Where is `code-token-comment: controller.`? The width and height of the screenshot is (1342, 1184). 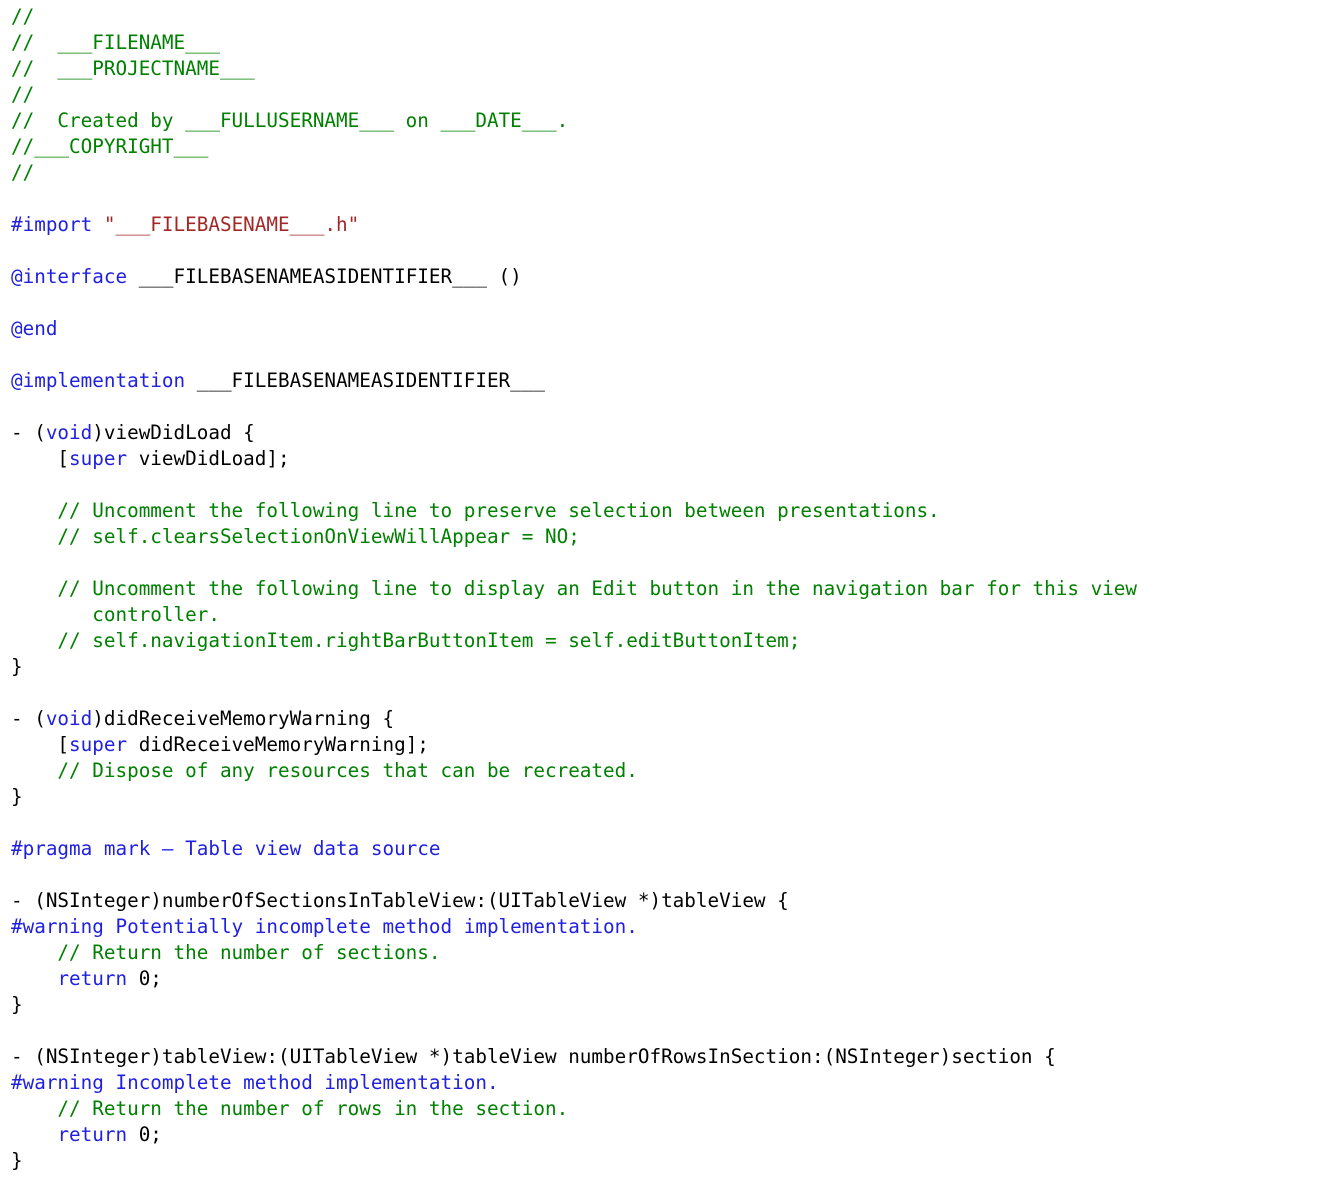
code-token-comment: controller. is located at coordinates (115, 614).